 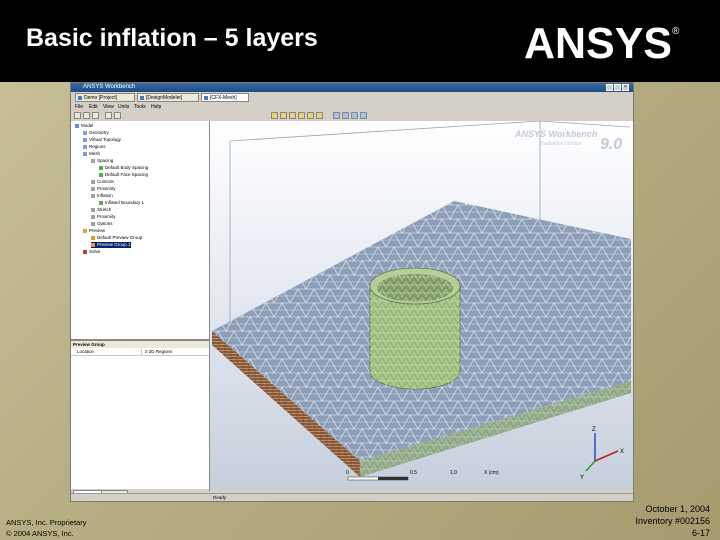 What do you see at coordinates (142, 98) in the screenshot?
I see `designmodeler-icon` at bounding box center [142, 98].